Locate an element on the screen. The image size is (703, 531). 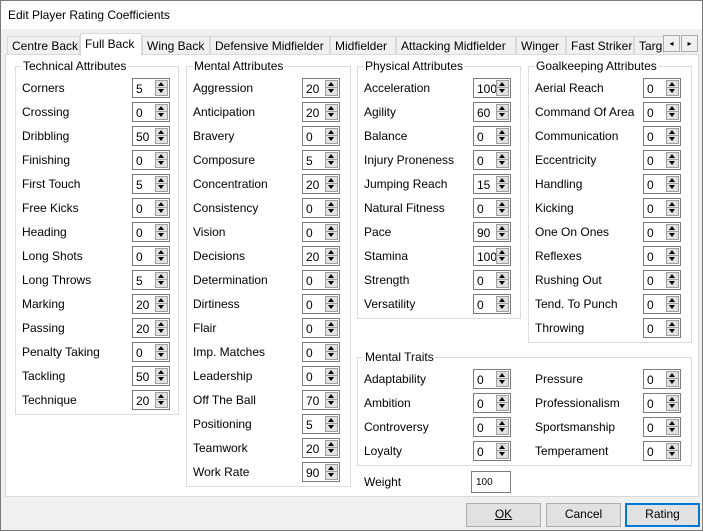
loyalty-stepper: 0 is located at coordinates (492, 451).